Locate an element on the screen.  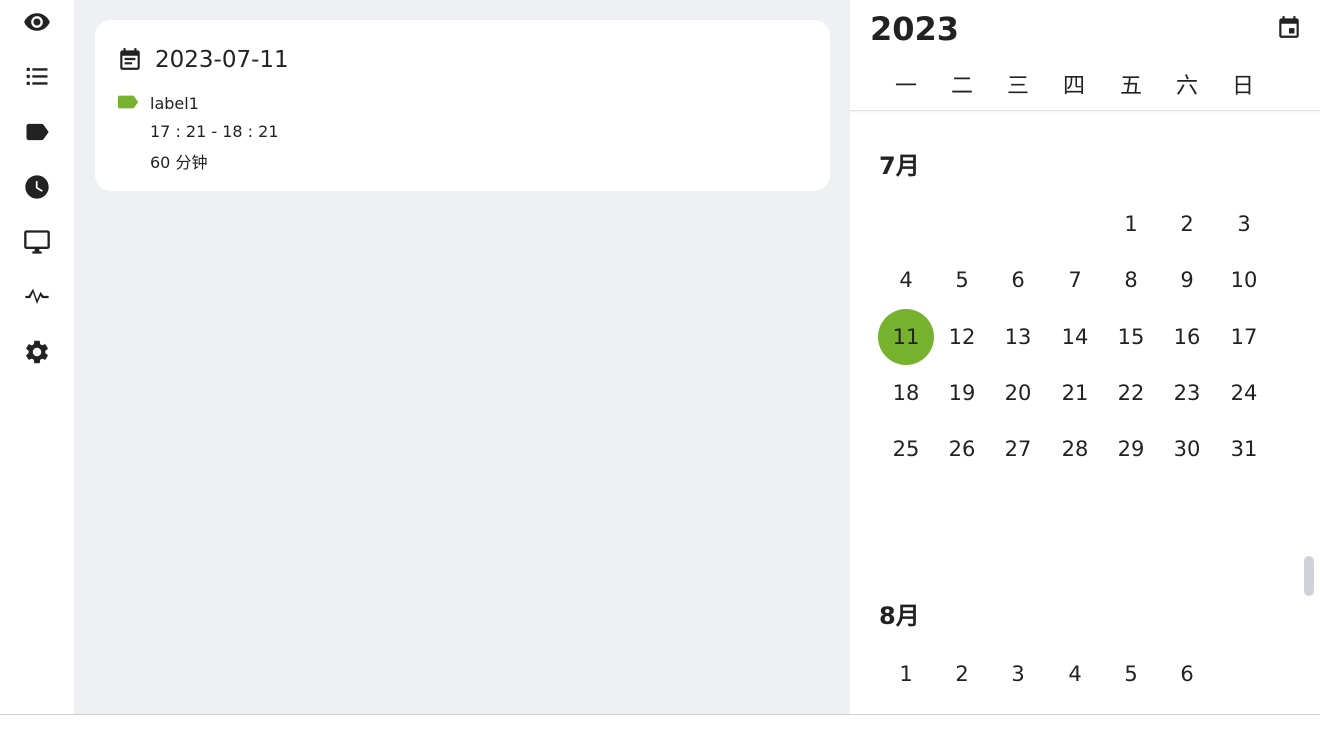
calendar-day: 21 is located at coordinates (1075, 393).